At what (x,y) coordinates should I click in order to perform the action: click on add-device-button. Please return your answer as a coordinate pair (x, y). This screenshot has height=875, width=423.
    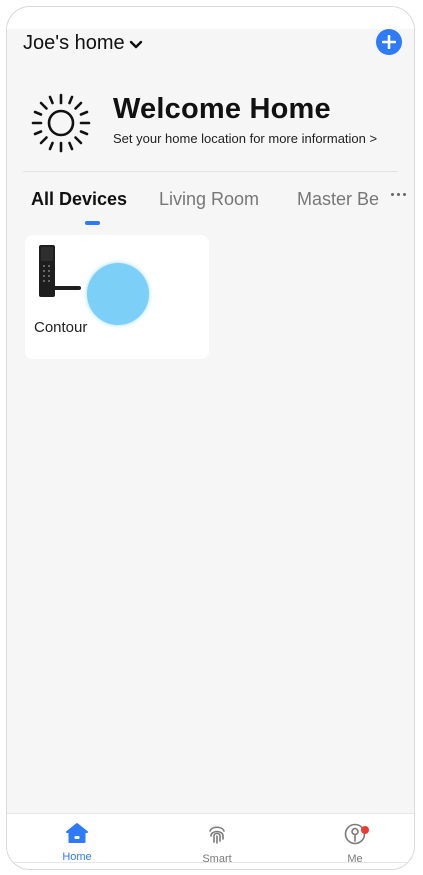
    Looking at the image, I should click on (389, 42).